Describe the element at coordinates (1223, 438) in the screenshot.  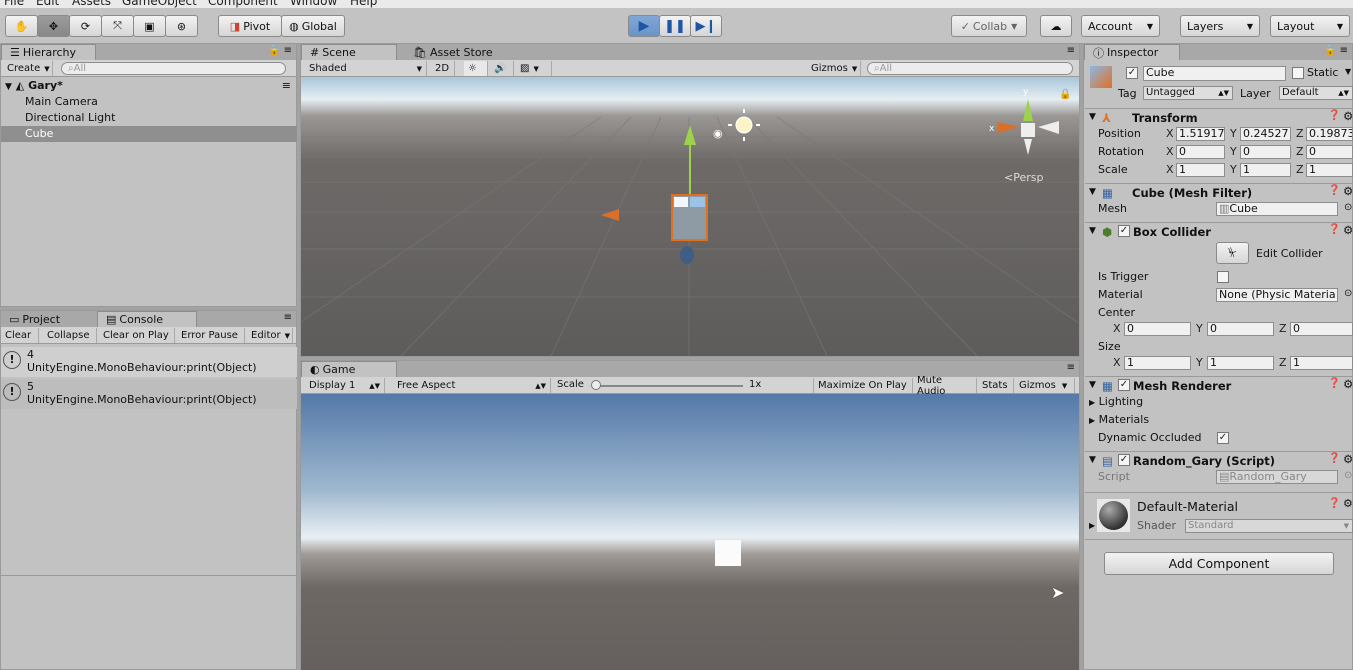
I see `dynamic-occluded-checkbox: ✓` at that location.